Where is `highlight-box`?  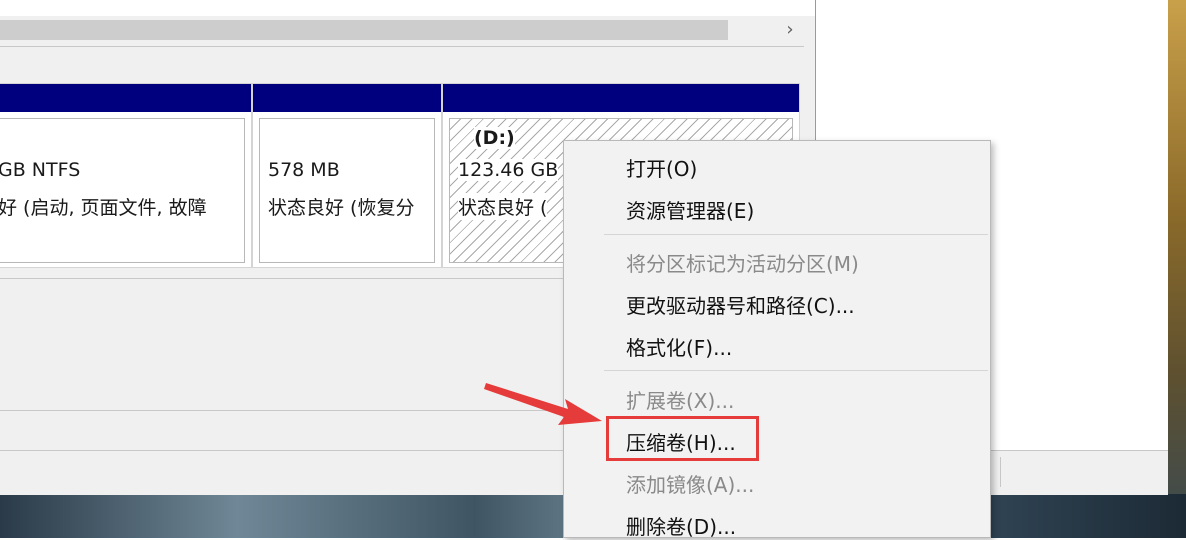 highlight-box is located at coordinates (682, 438).